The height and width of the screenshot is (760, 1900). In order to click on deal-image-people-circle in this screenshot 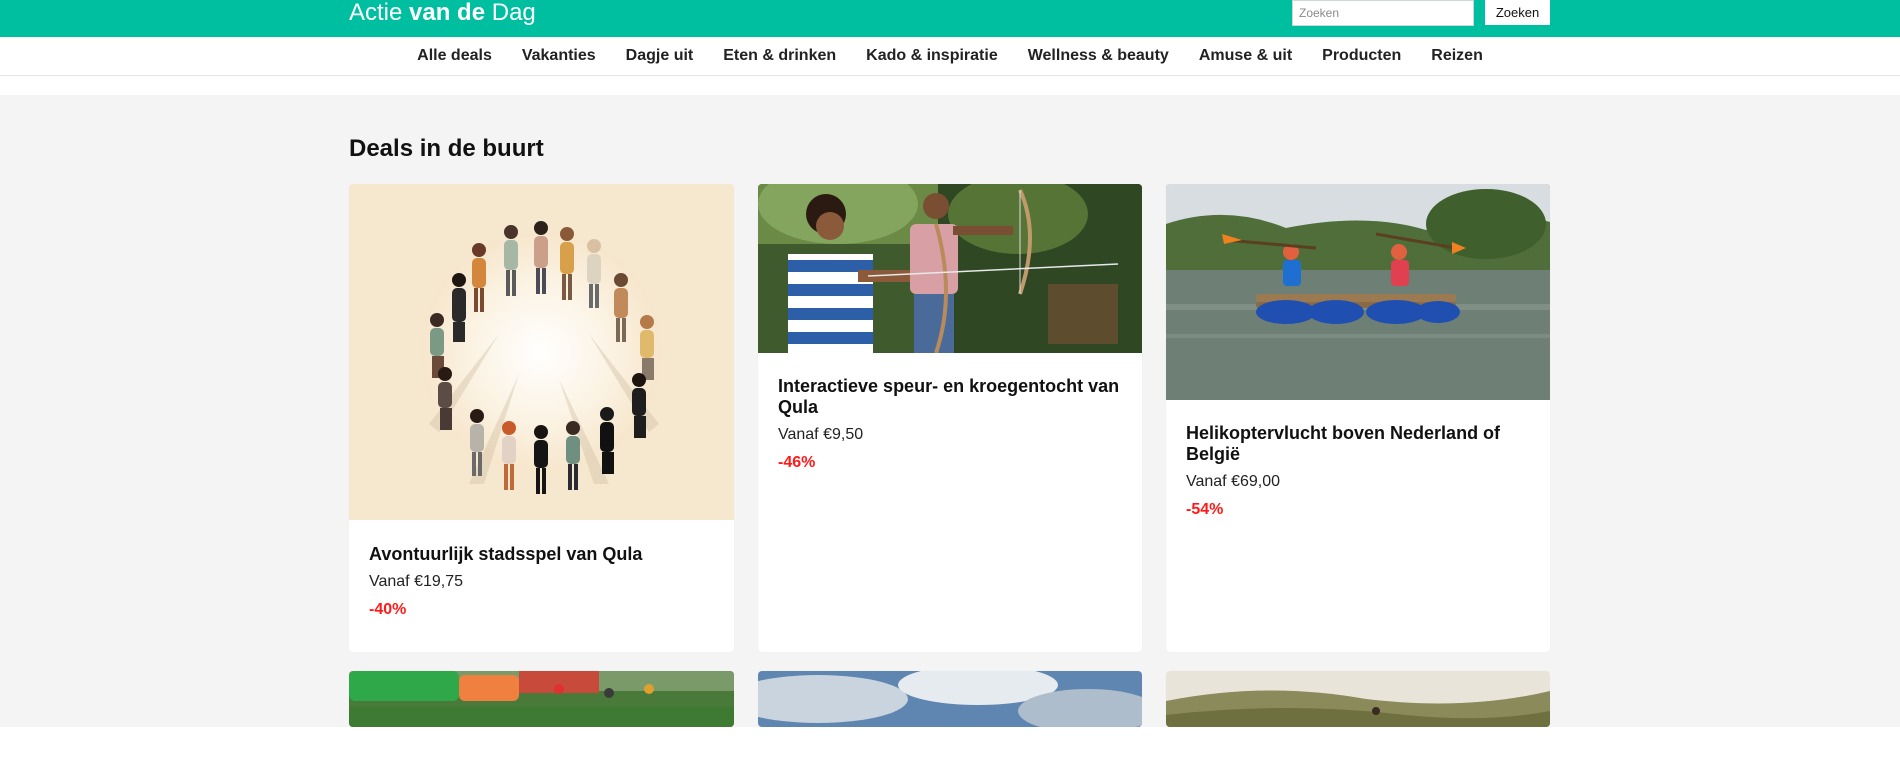, I will do `click(541, 352)`.